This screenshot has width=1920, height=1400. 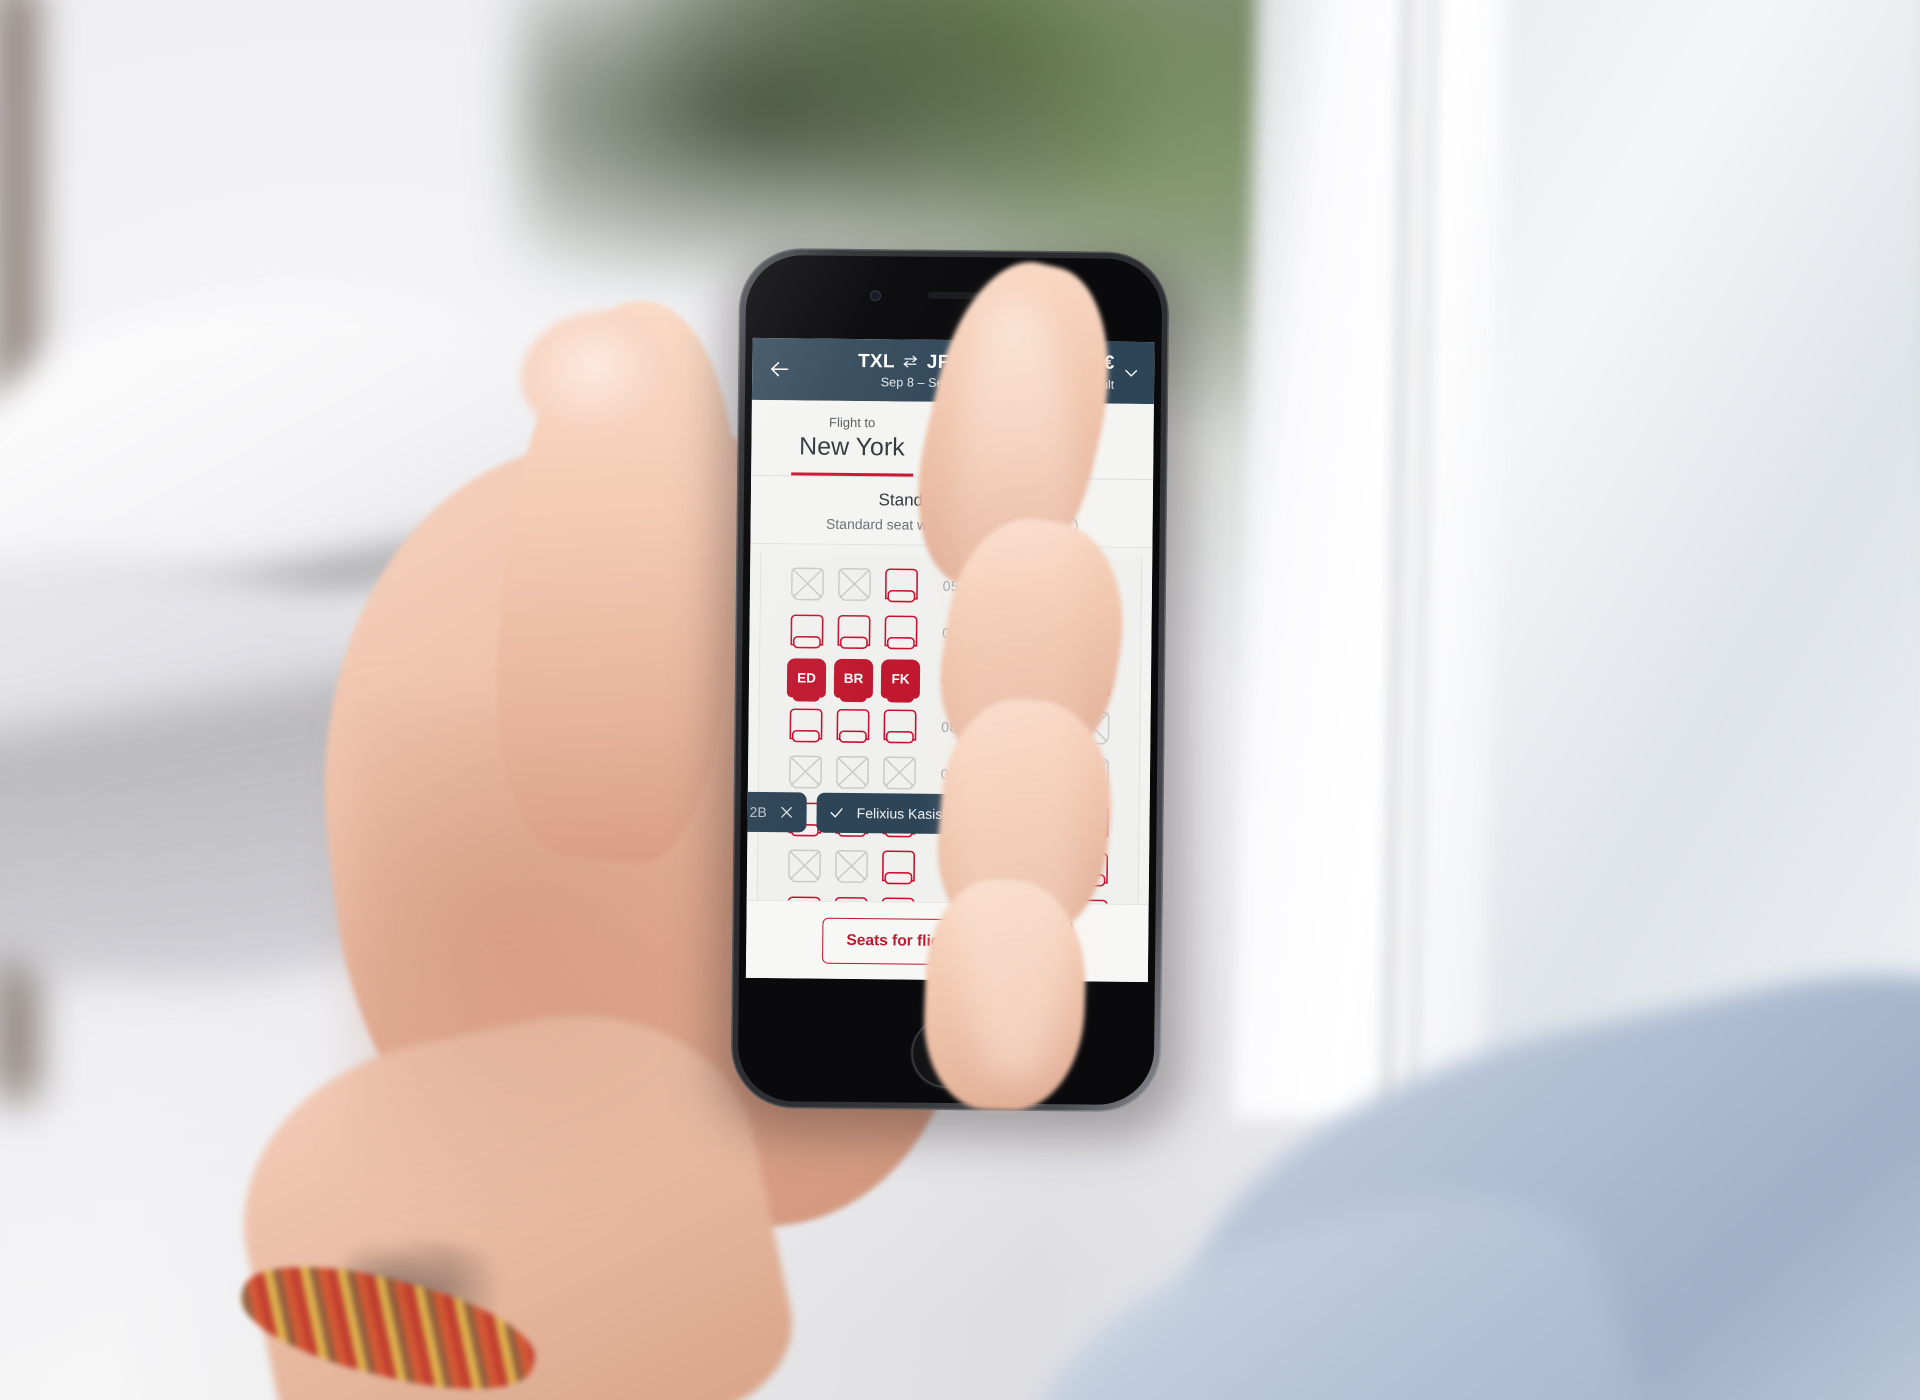 I want to click on seat-unavailable-11-L0, so click(x=804, y=865).